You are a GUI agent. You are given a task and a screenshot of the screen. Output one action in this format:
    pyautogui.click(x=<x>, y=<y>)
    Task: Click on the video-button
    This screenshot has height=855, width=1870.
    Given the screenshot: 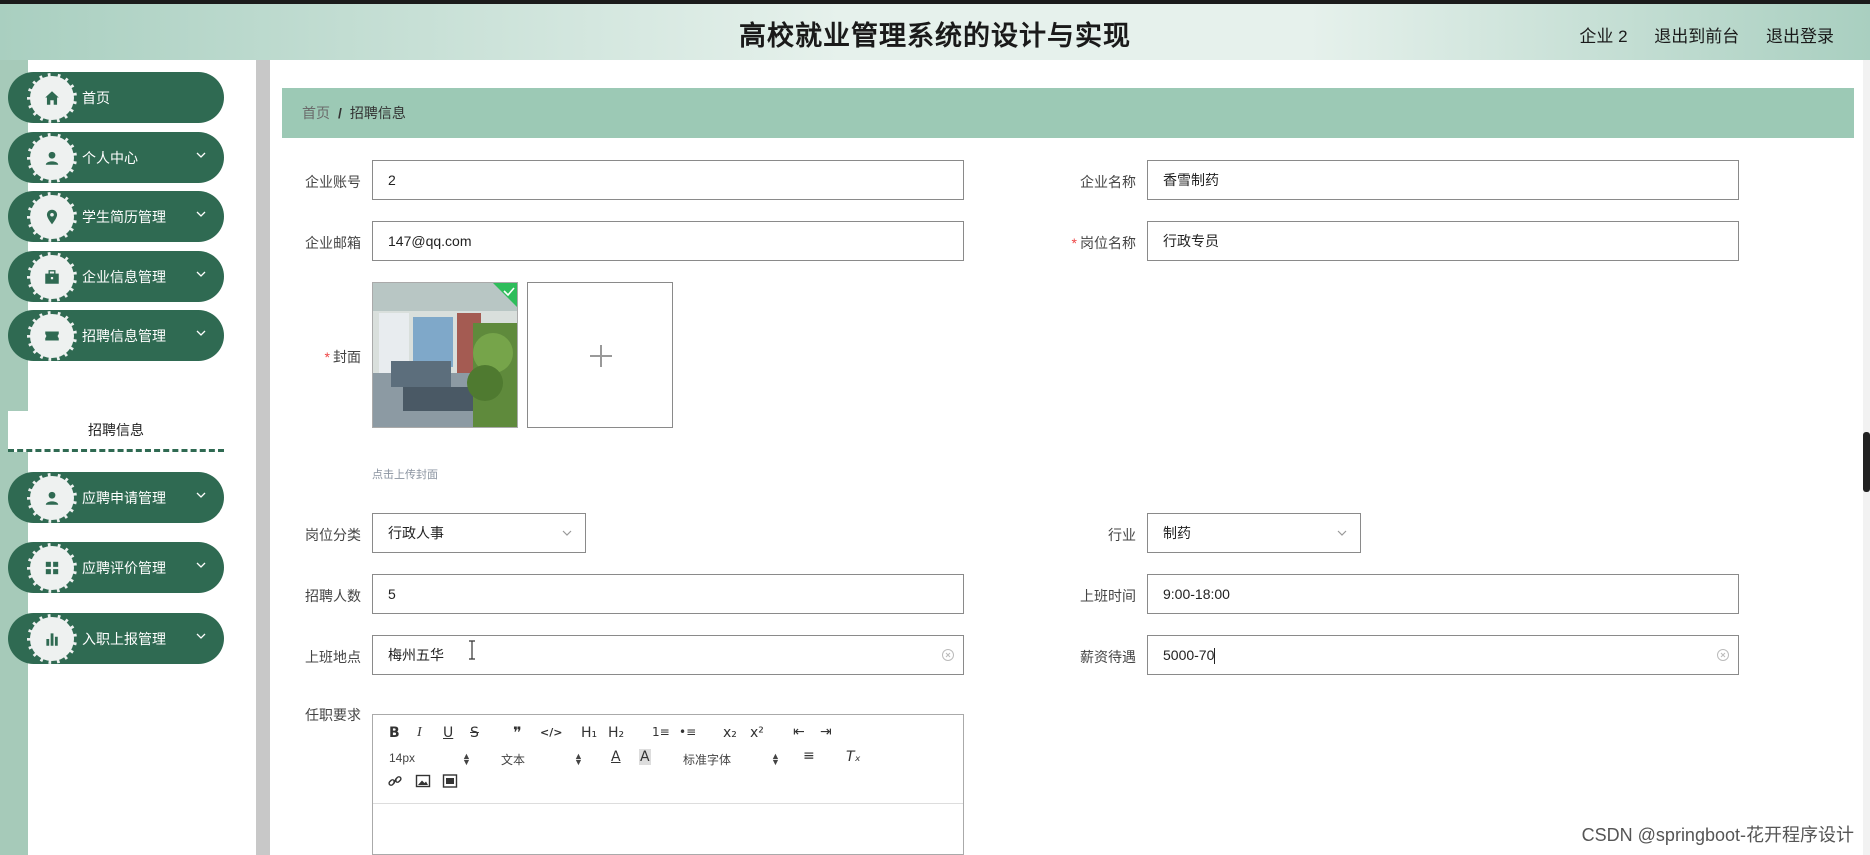 What is the action you would take?
    pyautogui.click(x=450, y=783)
    